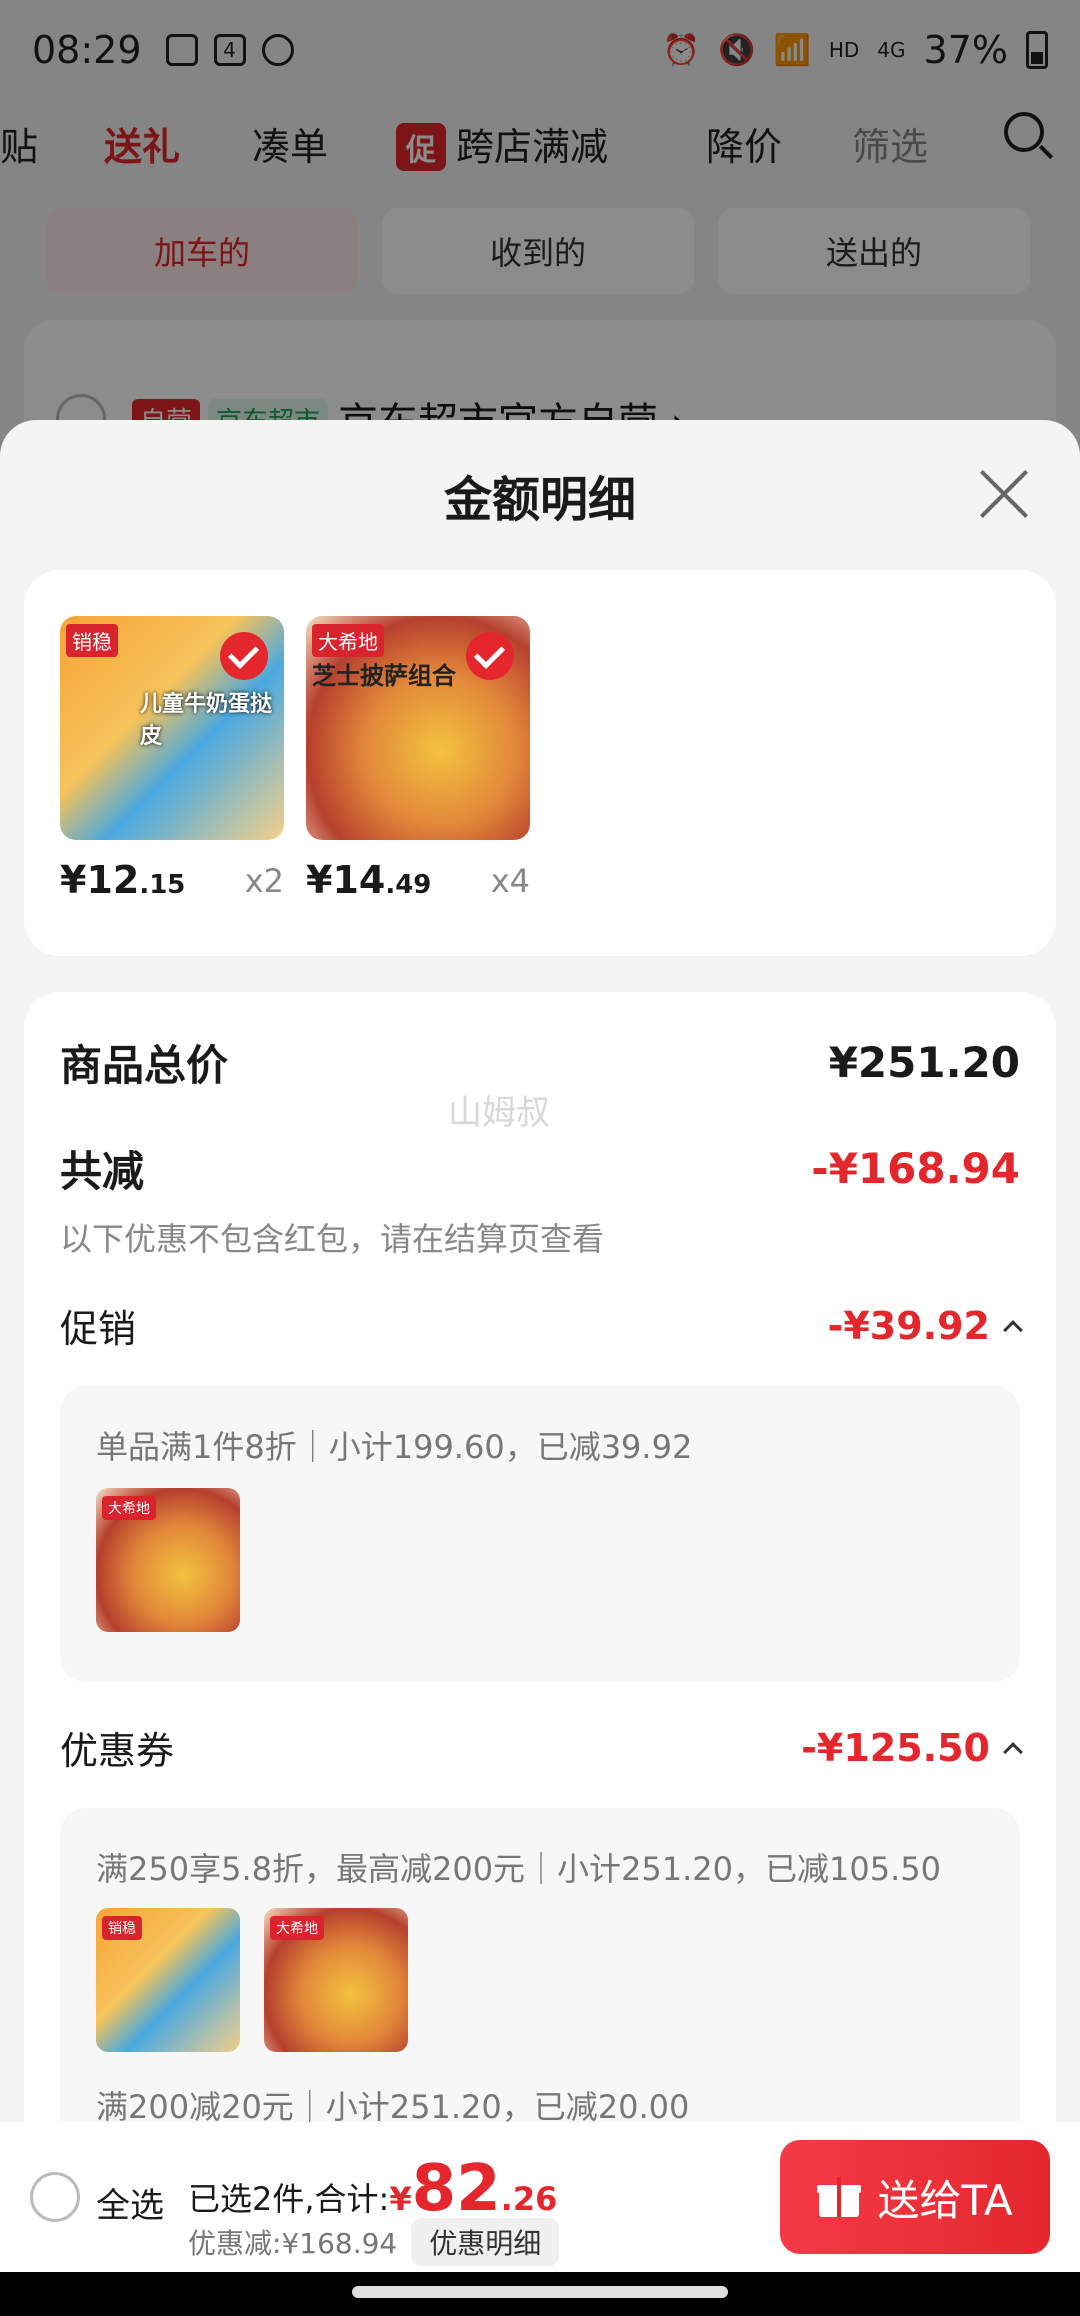 Image resolution: width=1080 pixels, height=2316 pixels. What do you see at coordinates (839, 2197) in the screenshot?
I see `gift-icon` at bounding box center [839, 2197].